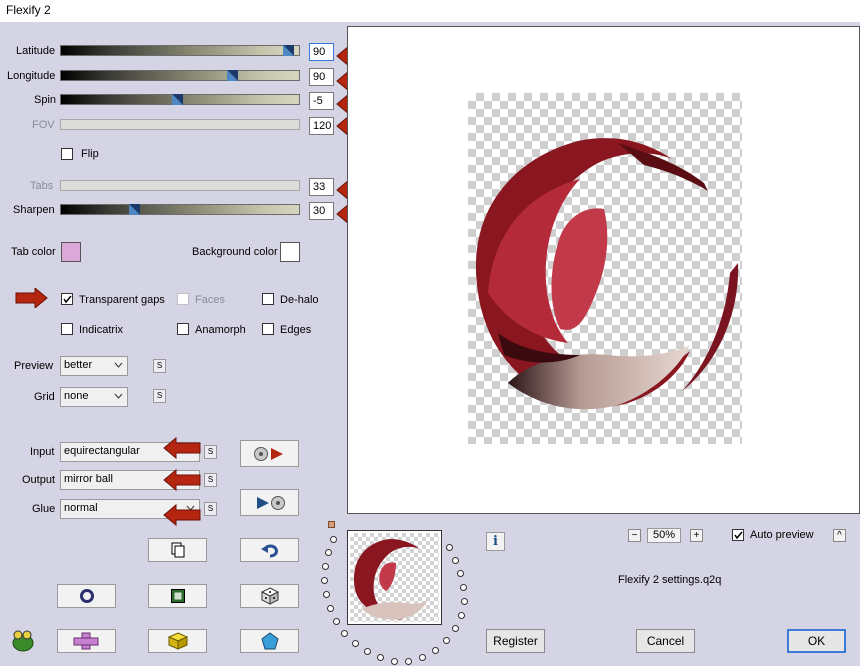  What do you see at coordinates (665, 641) in the screenshot?
I see `cancel-button: Cancel` at bounding box center [665, 641].